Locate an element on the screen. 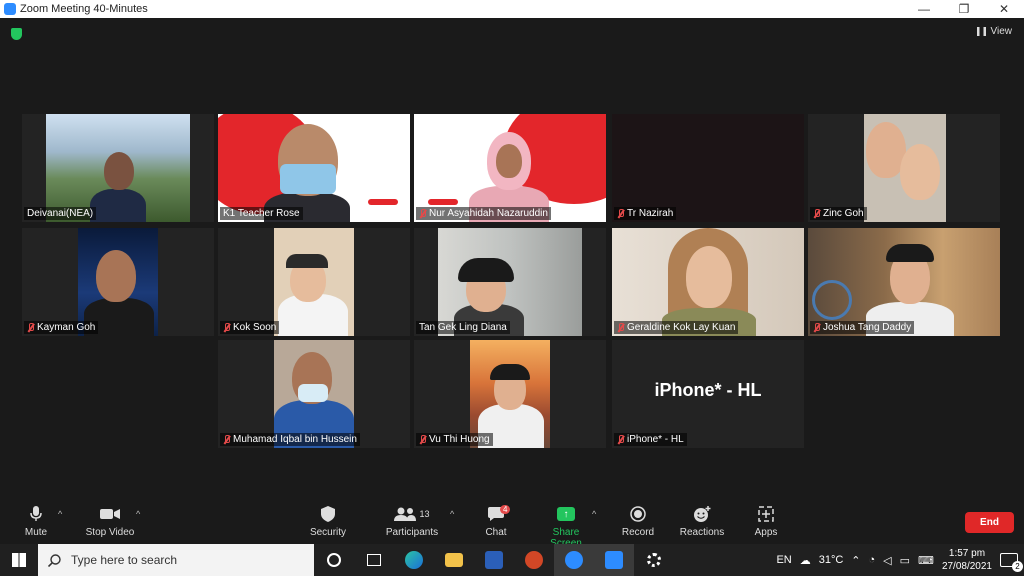 The image size is (1024, 576). system-tray: EN ☁ 31°C ⌃ ◔ ◁ ▭ ⌨ 1:57 pm 27/08/2021 2 is located at coordinates (900, 560).